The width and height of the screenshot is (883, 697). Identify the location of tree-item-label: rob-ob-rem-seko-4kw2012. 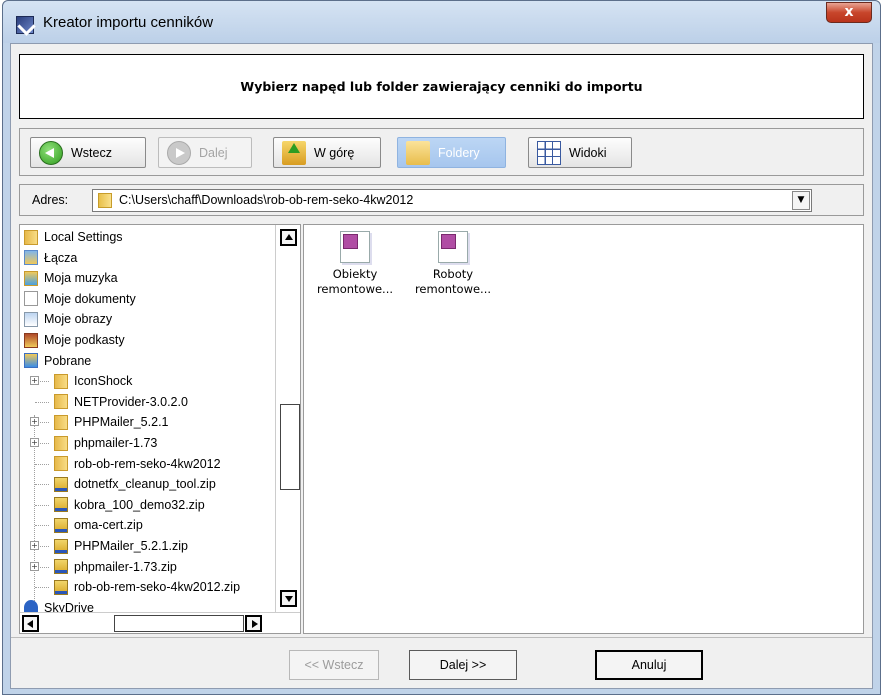
(147, 463).